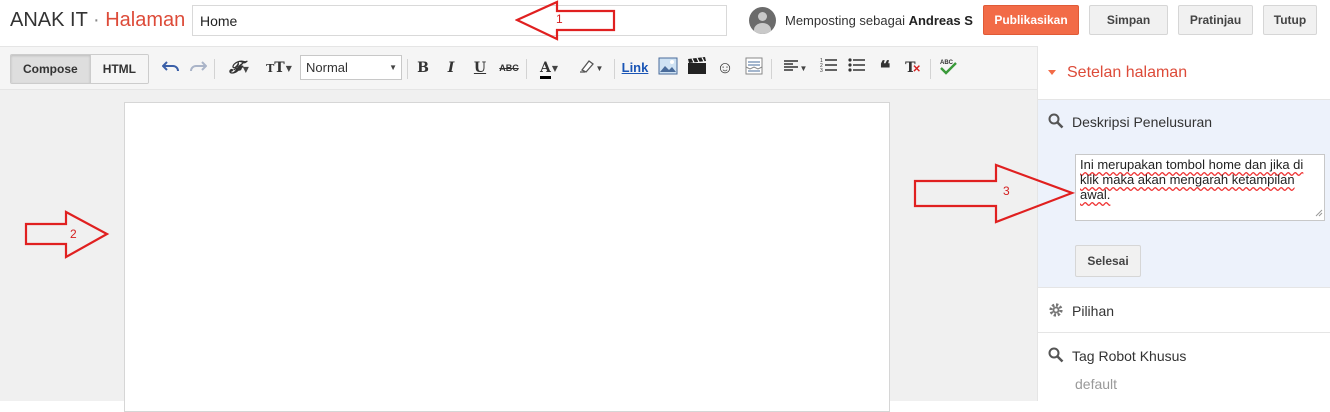  What do you see at coordinates (50, 69) in the screenshot?
I see `compose-mode-button: Compose` at bounding box center [50, 69].